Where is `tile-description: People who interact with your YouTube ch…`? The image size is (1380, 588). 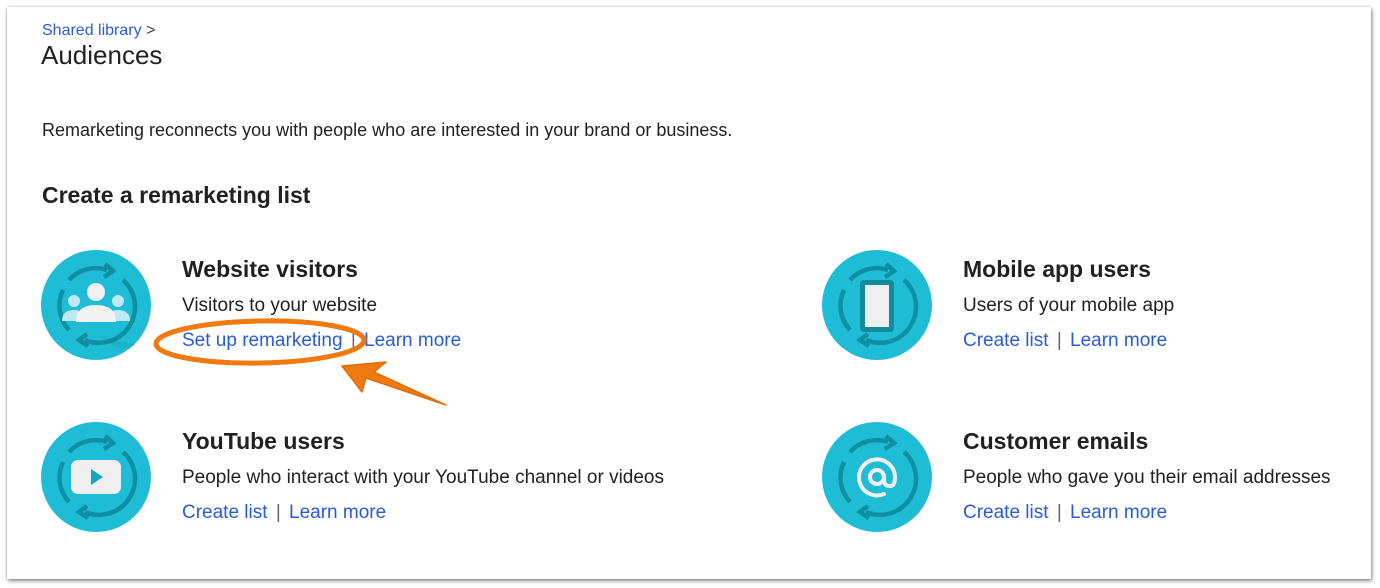 tile-description: People who interact with your YouTube ch… is located at coordinates (423, 477).